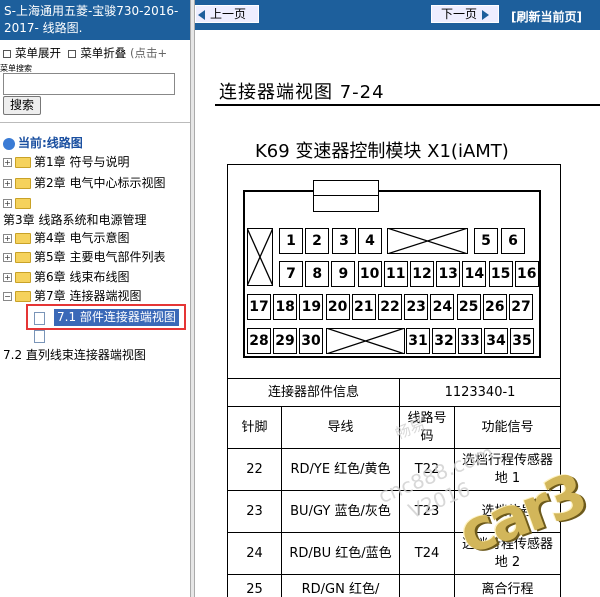  Describe the element at coordinates (340, 585) in the screenshot. I see `cell-wire: RD/GN 红色/` at that location.